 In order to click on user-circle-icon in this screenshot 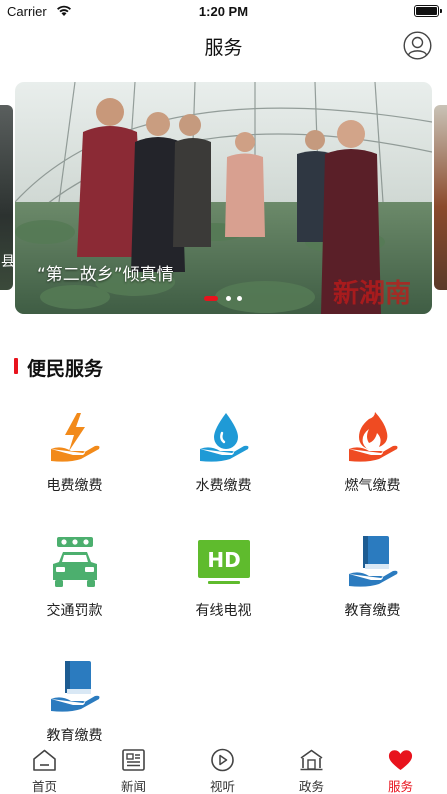, I will do `click(417, 45)`.